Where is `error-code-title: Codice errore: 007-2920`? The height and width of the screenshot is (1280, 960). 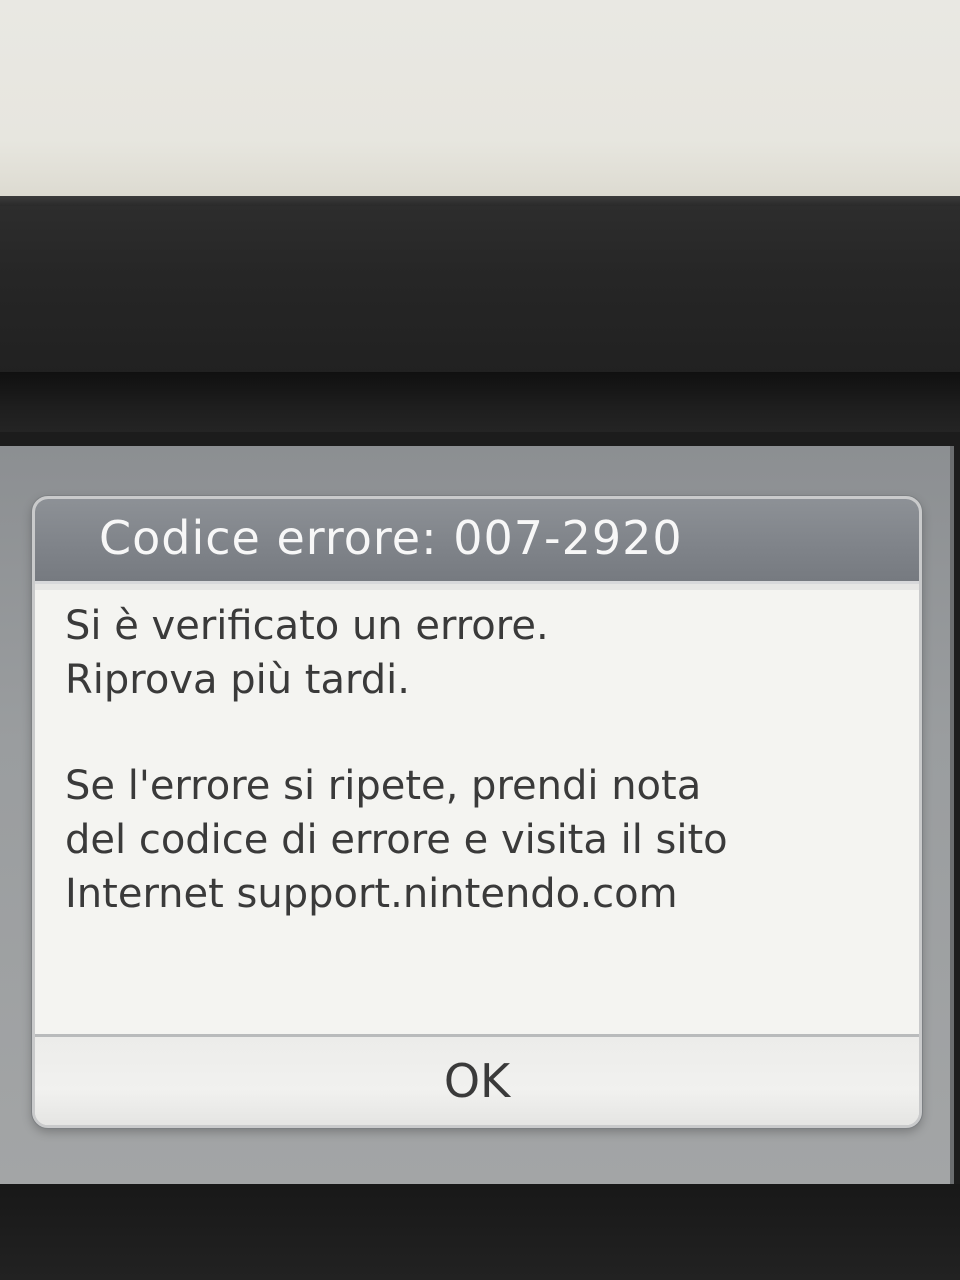
error-code-title: Codice errore: 007-2920 is located at coordinates (391, 538).